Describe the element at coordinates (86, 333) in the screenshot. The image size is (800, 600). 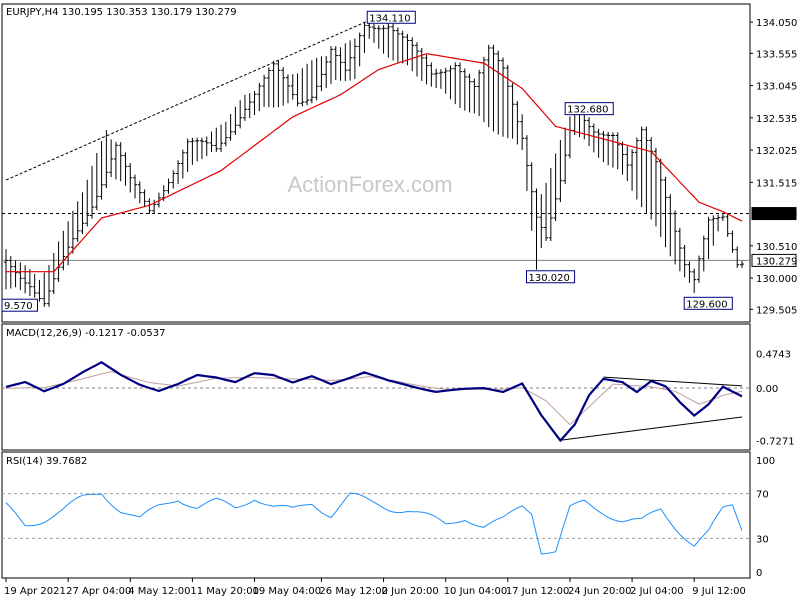
I see `macd-header: MACD(12,26,9) -0.1217 -0.0537` at that location.